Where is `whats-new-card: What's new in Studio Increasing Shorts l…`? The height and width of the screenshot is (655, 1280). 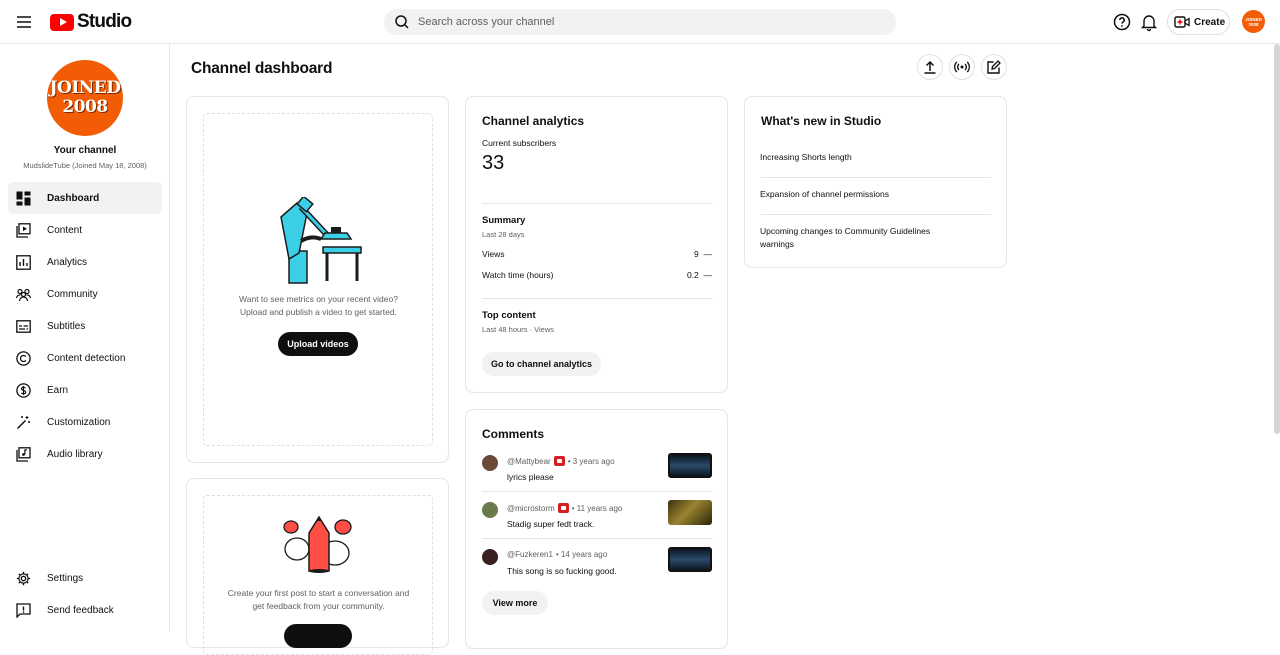
whats-new-card: What's new in Studio Increasing Shorts l… is located at coordinates (875, 182).